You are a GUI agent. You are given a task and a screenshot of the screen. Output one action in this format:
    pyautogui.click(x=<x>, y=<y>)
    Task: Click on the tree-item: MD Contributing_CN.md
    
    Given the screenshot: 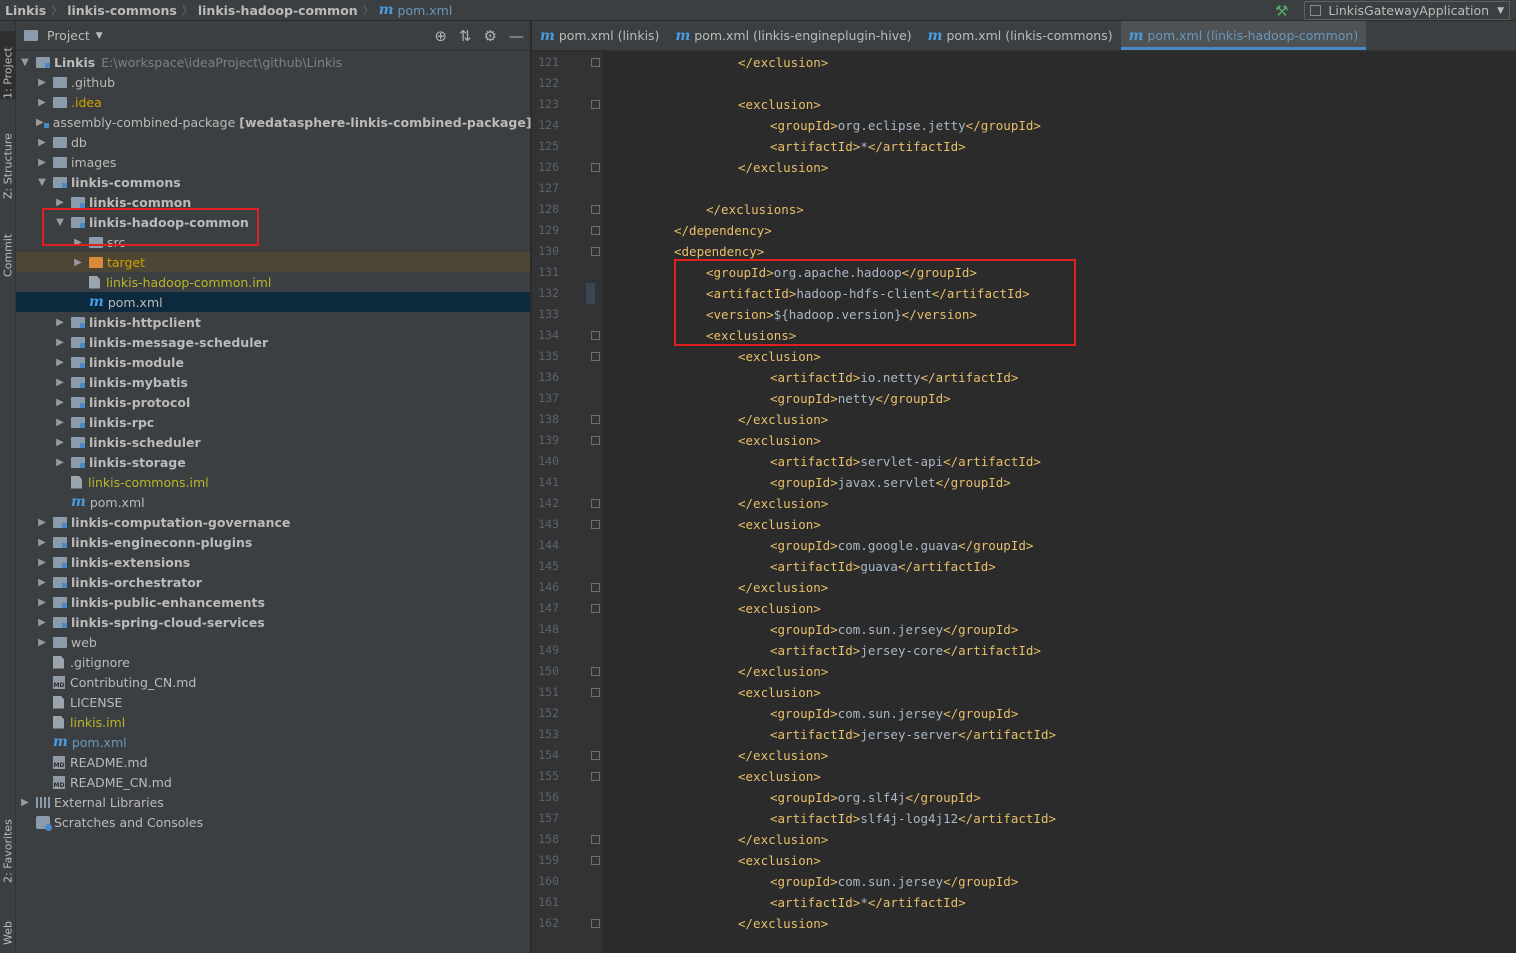 What is the action you would take?
    pyautogui.click(x=273, y=682)
    